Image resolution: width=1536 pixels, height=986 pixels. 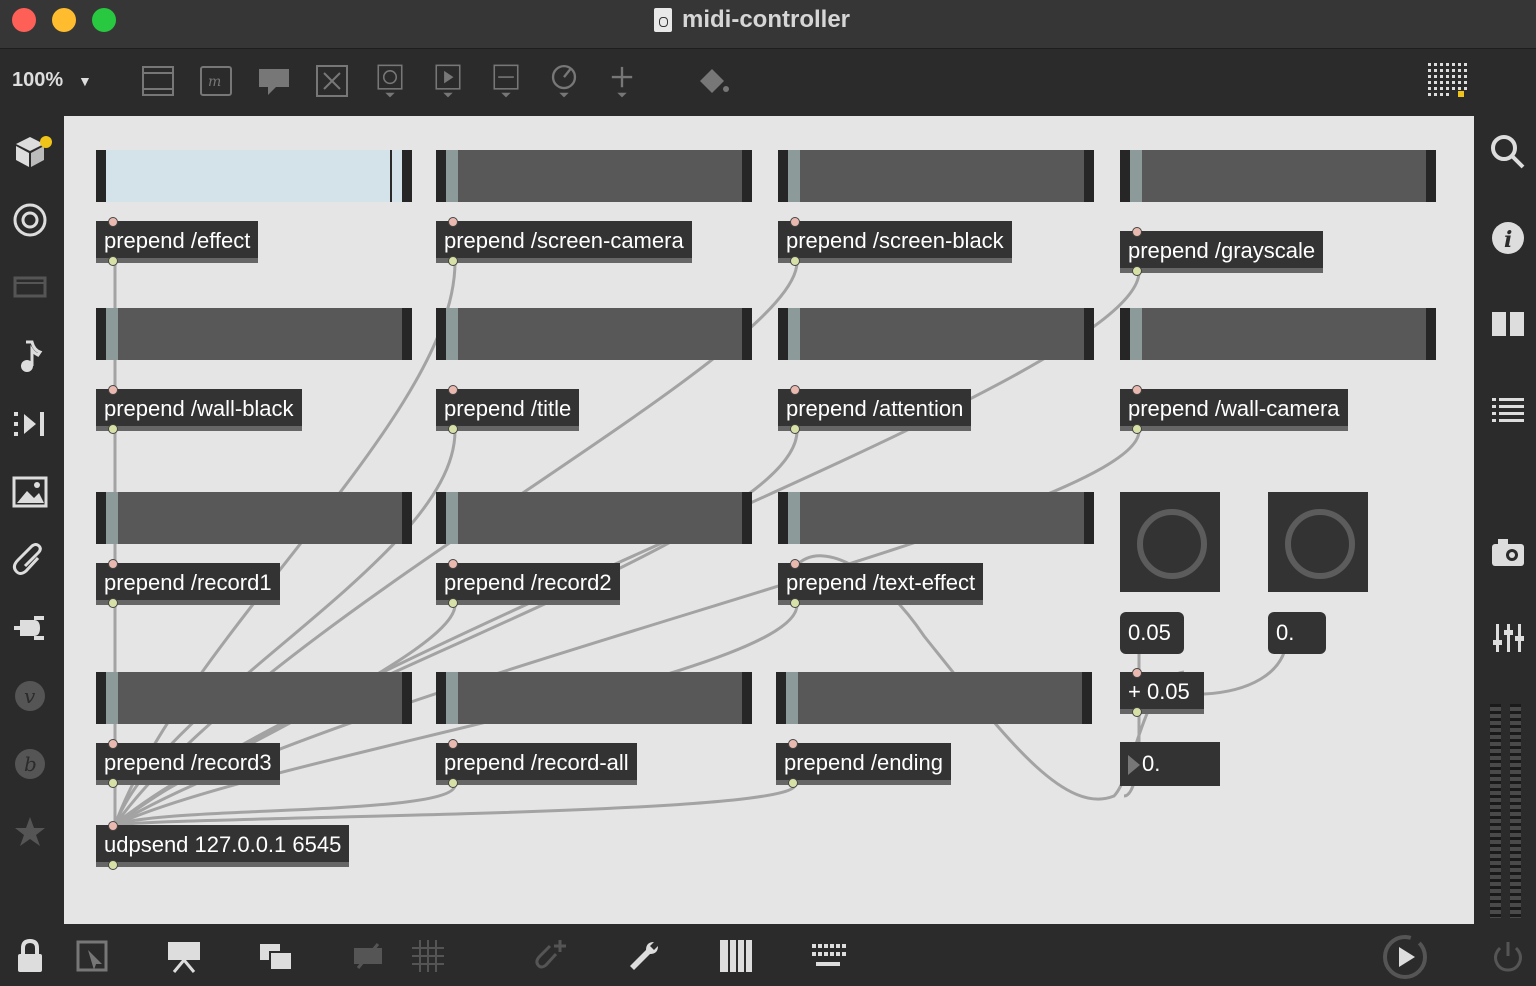 I want to click on bottom-toolbar, so click(x=768, y=955).